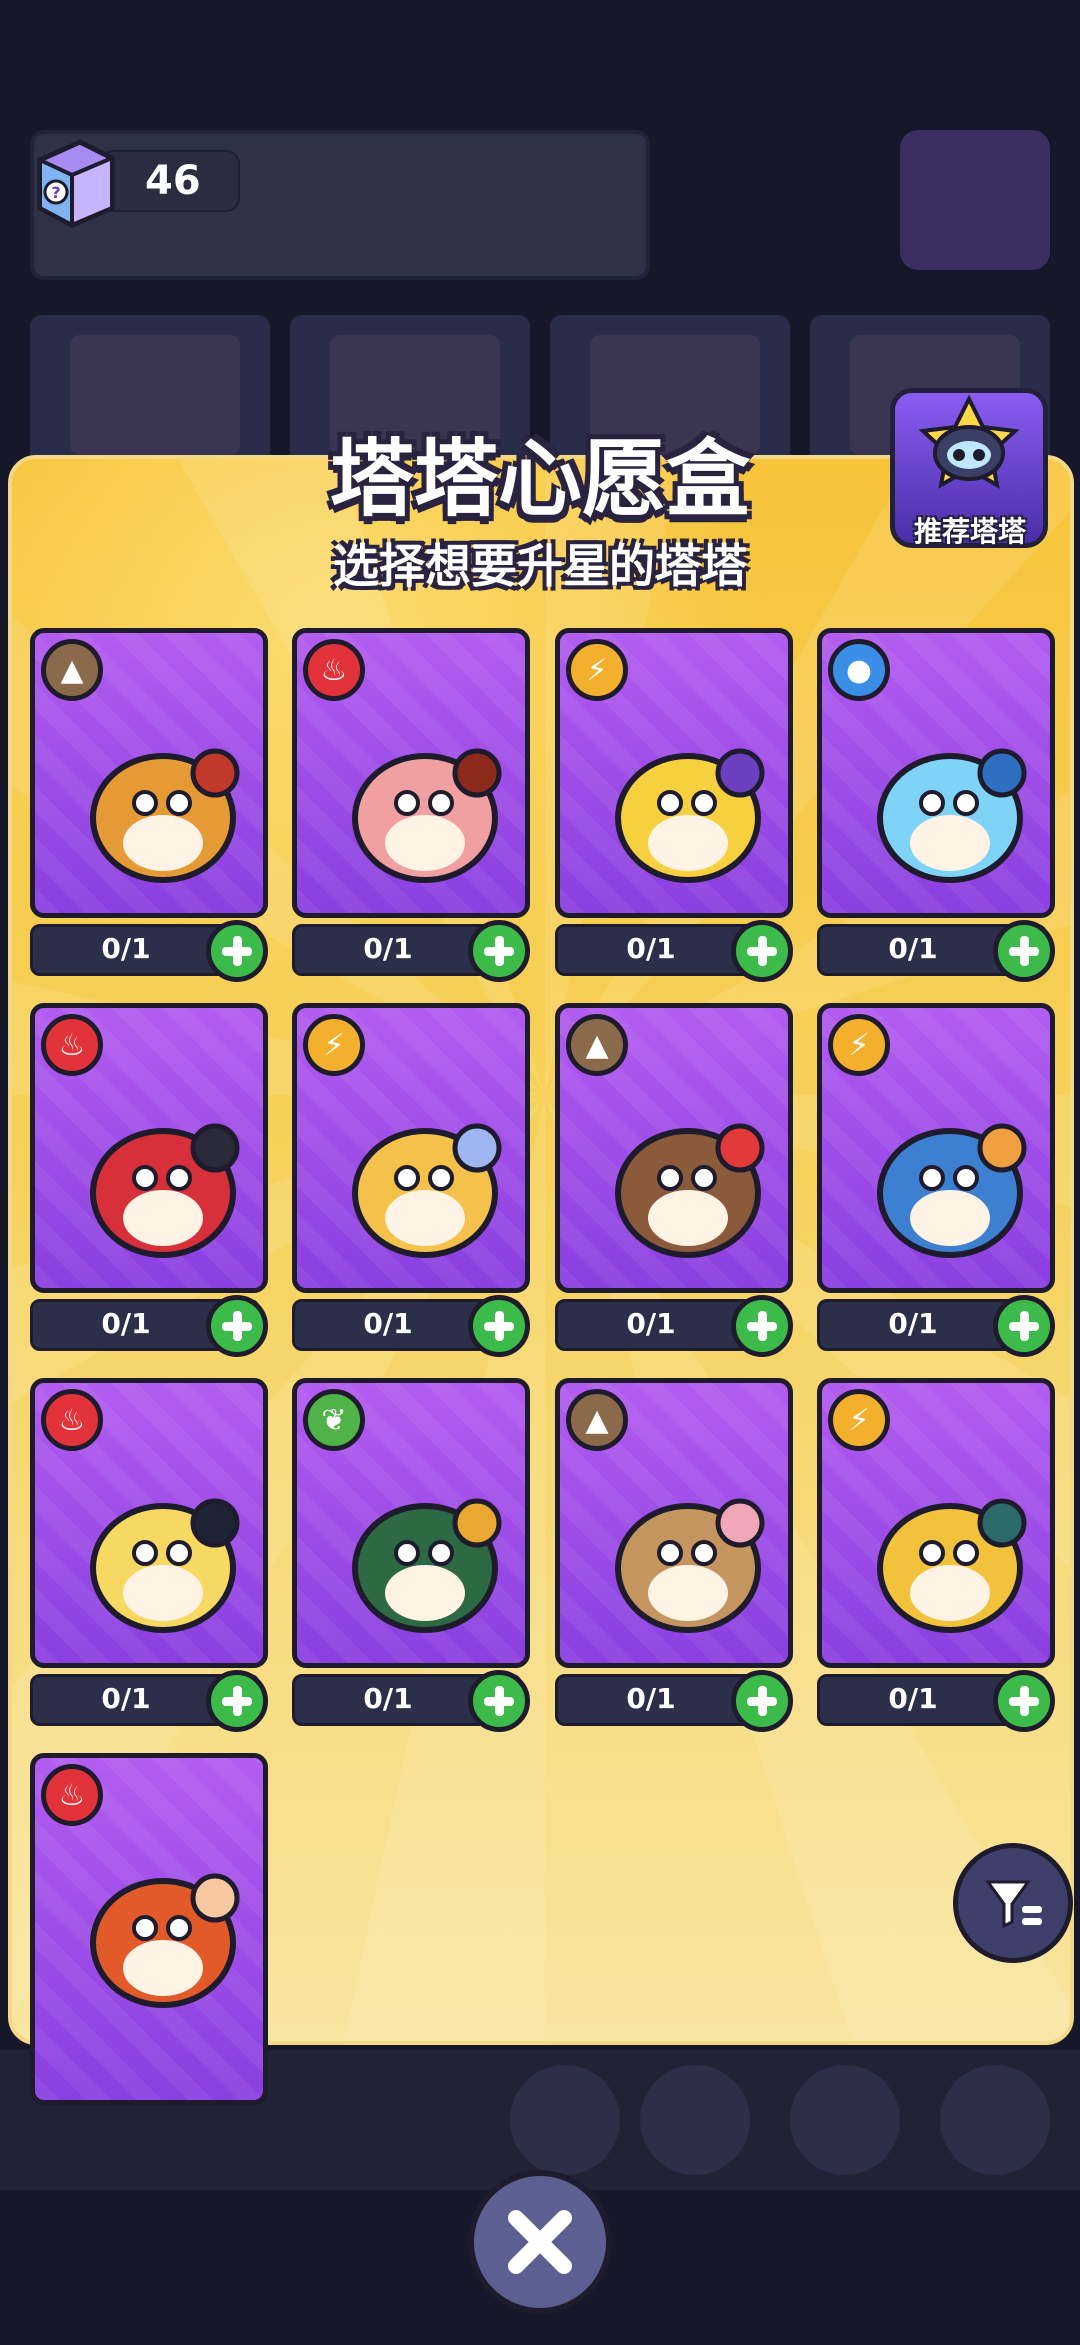 The width and height of the screenshot is (1080, 2345). What do you see at coordinates (975, 200) in the screenshot?
I see `background-feature-button` at bounding box center [975, 200].